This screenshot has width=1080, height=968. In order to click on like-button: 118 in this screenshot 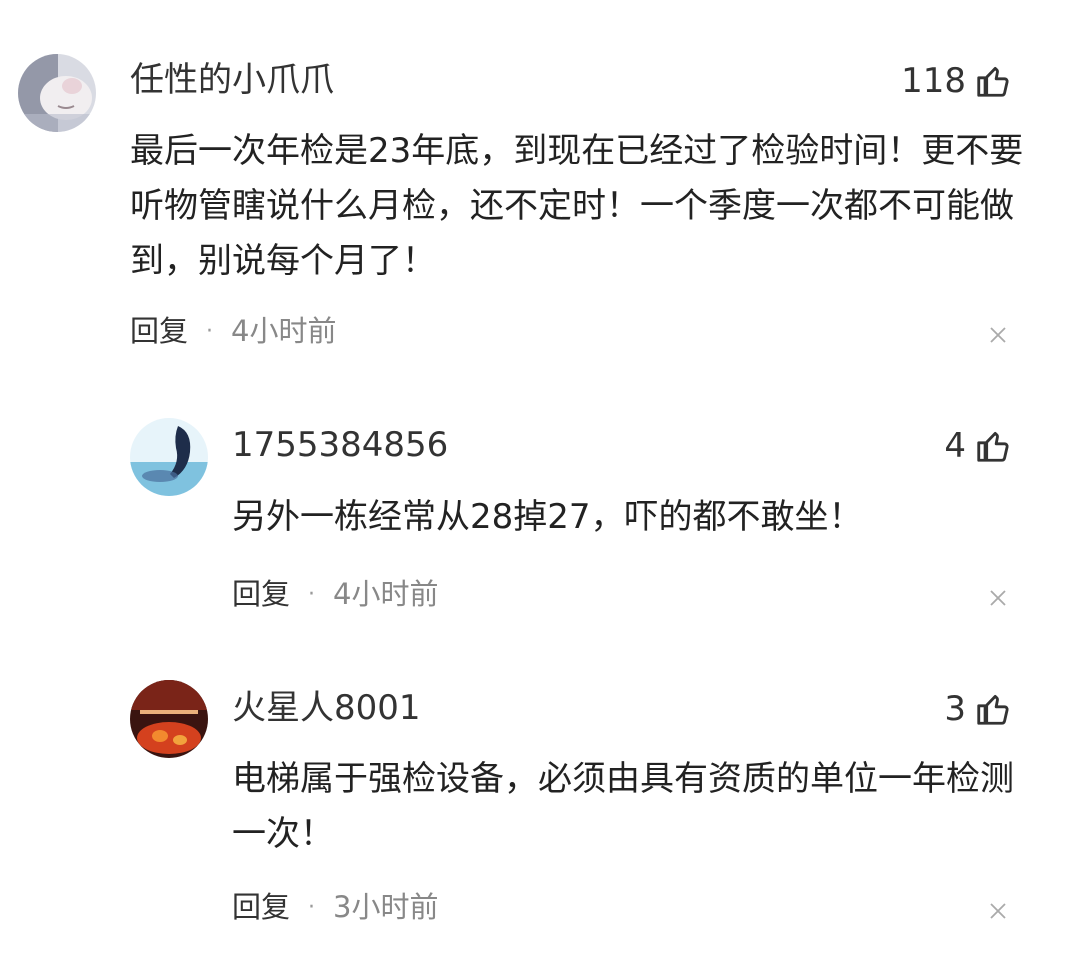, I will do `click(956, 81)`.